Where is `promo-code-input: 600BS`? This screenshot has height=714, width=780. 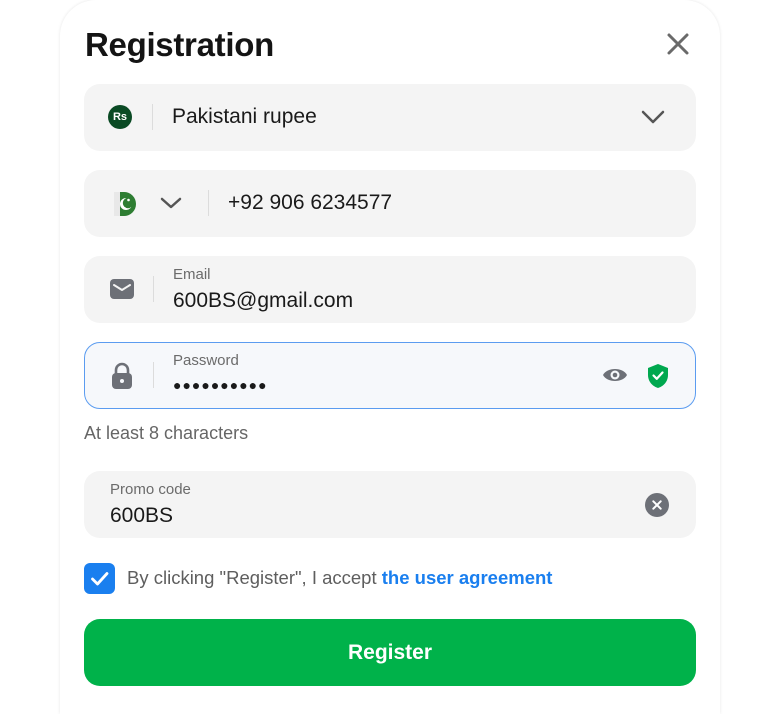
promo-code-input: 600BS is located at coordinates (141, 516).